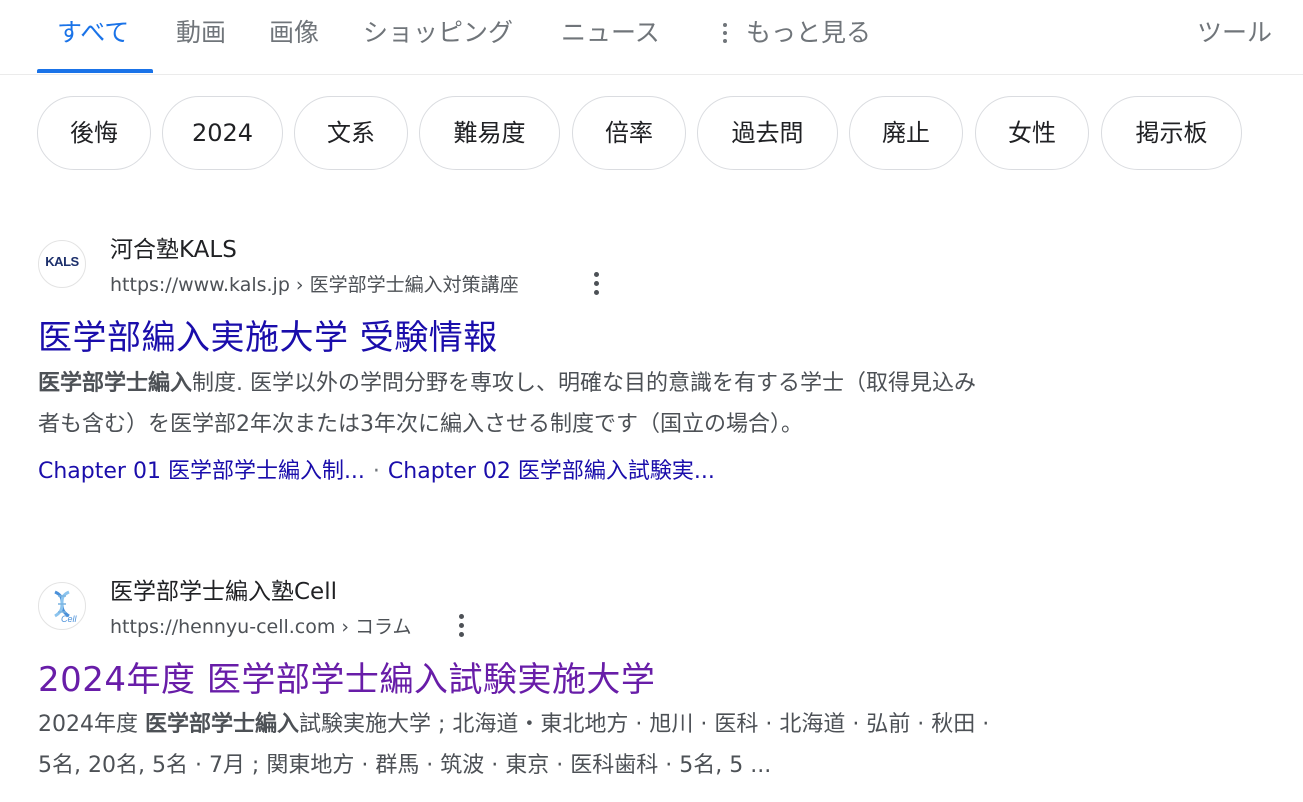 The height and width of the screenshot is (802, 1303). I want to click on chip-forum: 掲示板, so click(1171, 133).